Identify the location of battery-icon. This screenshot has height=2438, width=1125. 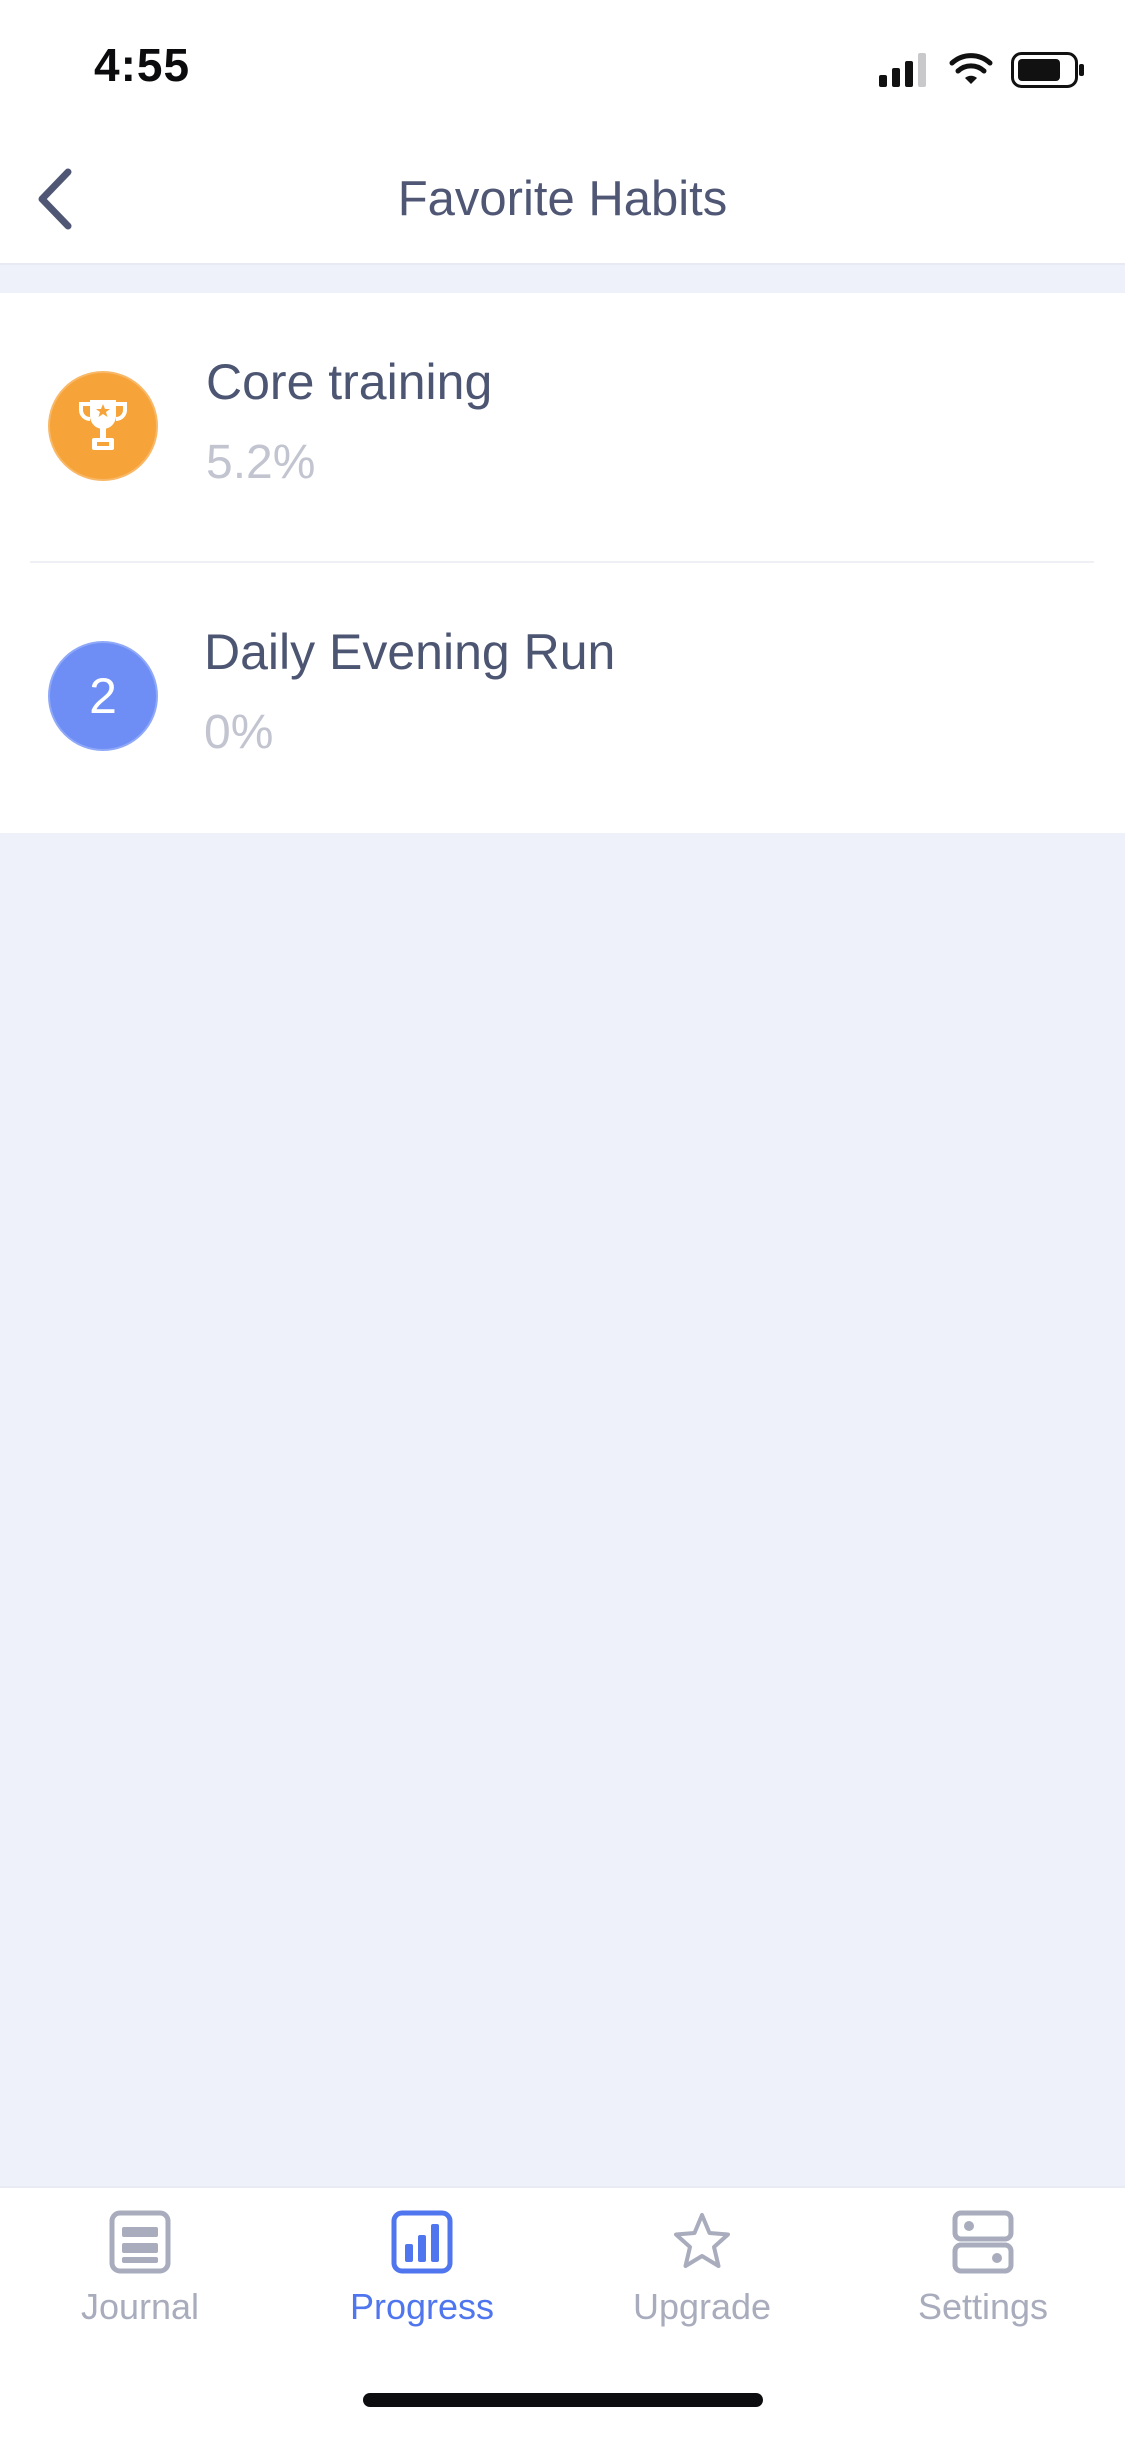
(1047, 70).